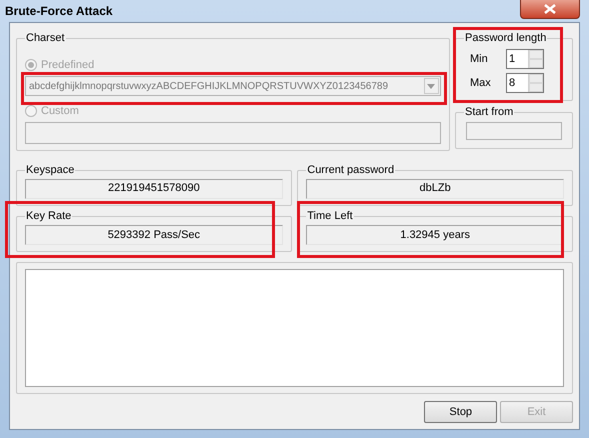 Image resolution: width=589 pixels, height=438 pixels. What do you see at coordinates (59, 11) in the screenshot?
I see `window-title: Brute-Force Attack` at bounding box center [59, 11].